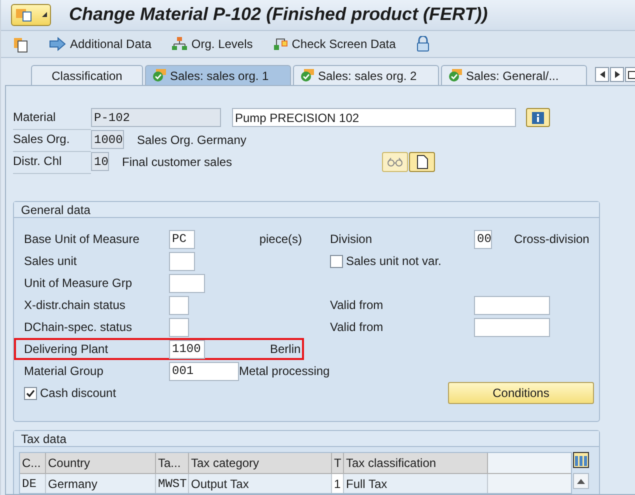  I want to click on label: Sales unit, so click(50, 261).